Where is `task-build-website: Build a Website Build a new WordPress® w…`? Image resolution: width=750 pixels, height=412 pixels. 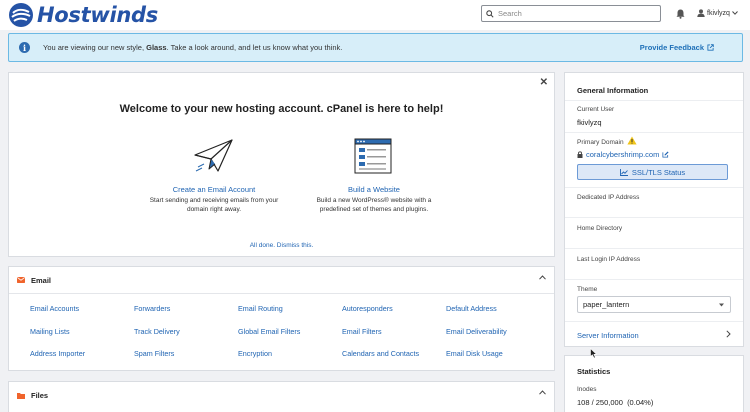
task-build-website: Build a Website Build a new WordPress® w… is located at coordinates (374, 174).